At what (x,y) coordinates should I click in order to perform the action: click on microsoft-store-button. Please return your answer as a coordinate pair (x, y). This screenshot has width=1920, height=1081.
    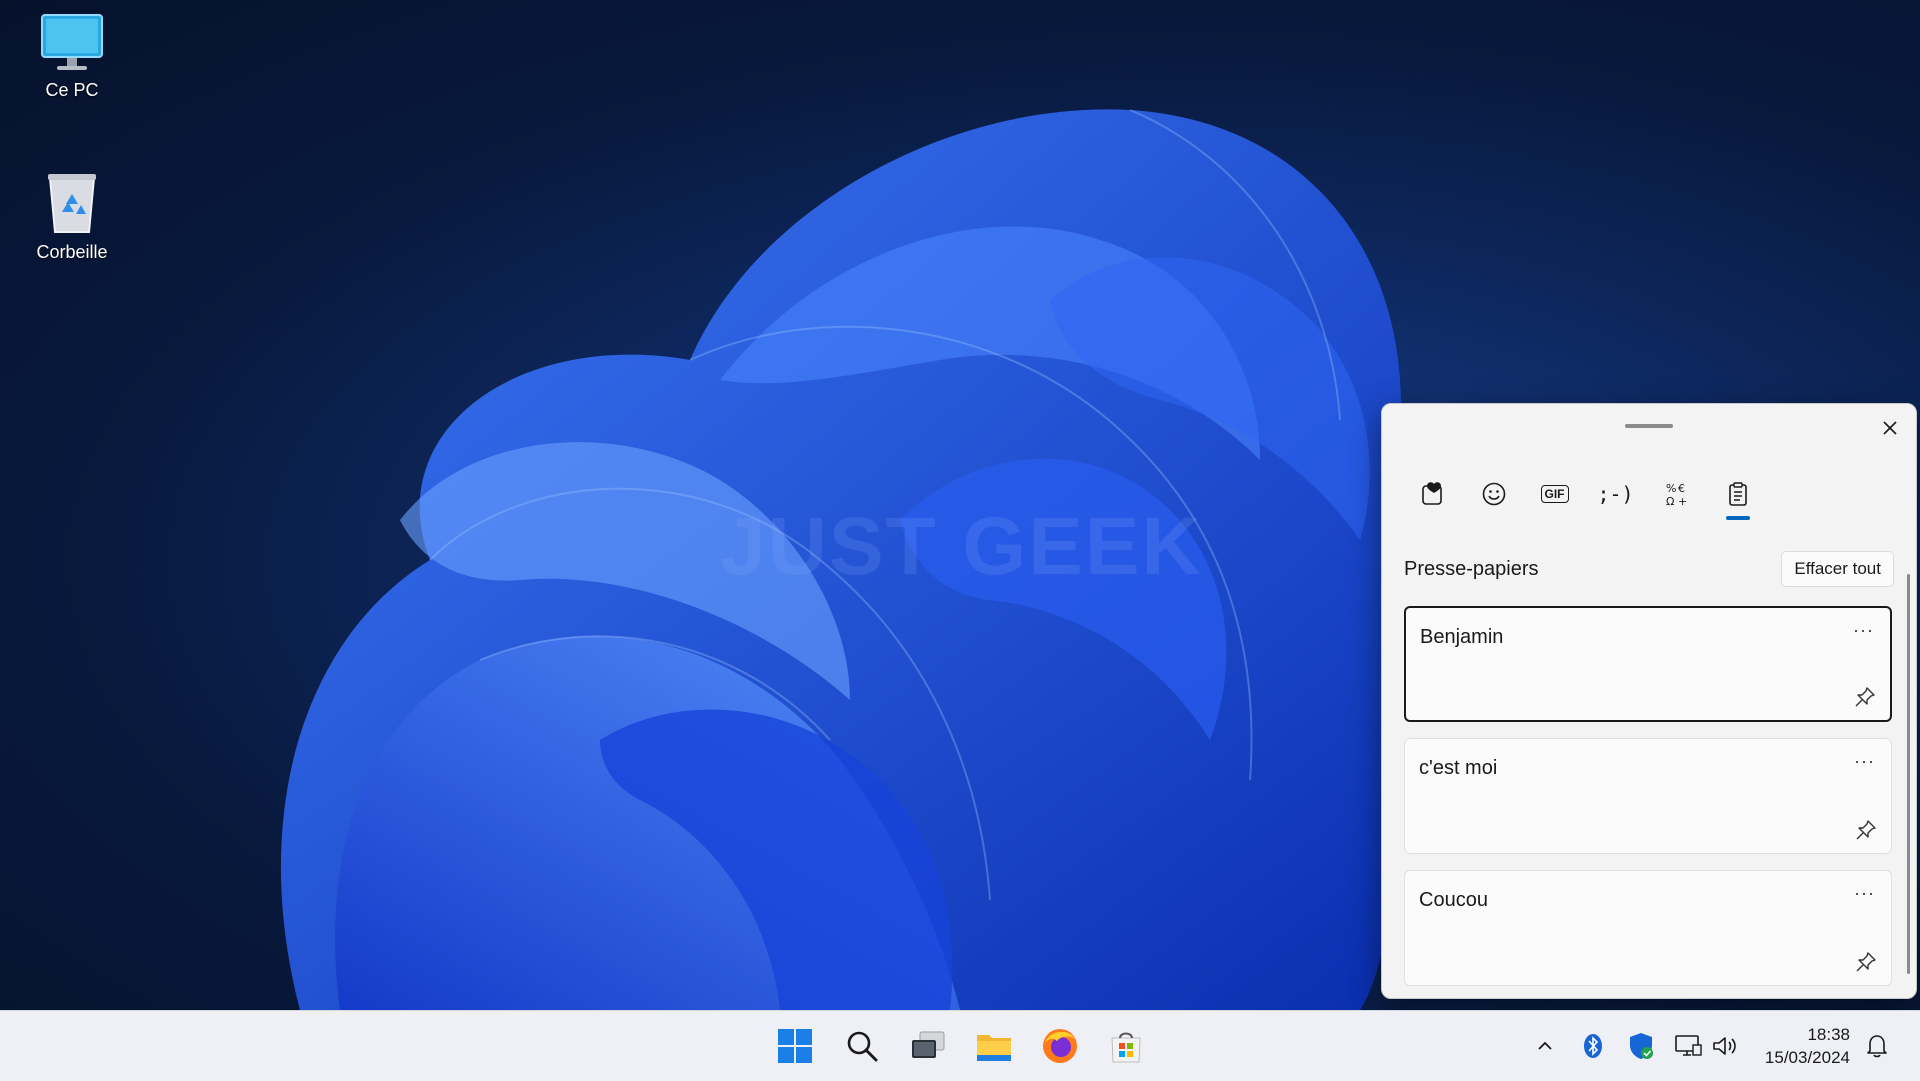
    Looking at the image, I should click on (1126, 1046).